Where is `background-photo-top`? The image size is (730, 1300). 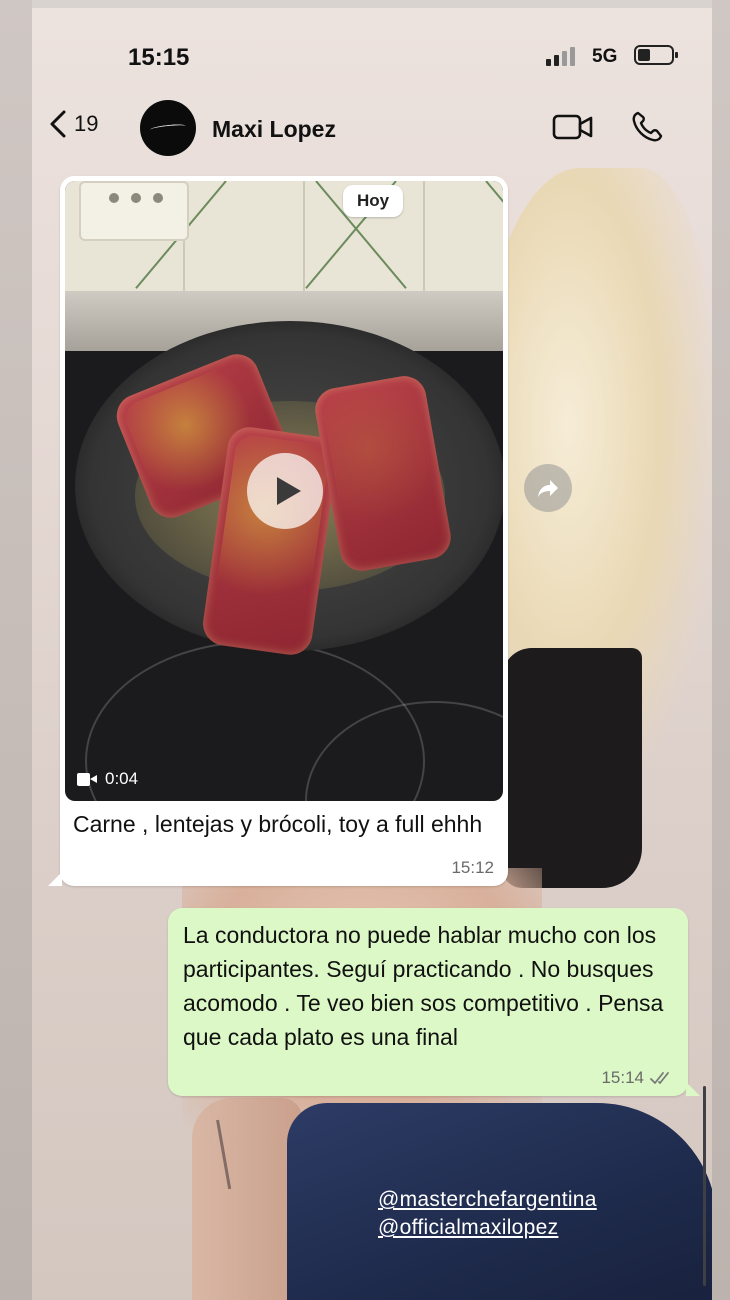 background-photo-top is located at coordinates (572, 768).